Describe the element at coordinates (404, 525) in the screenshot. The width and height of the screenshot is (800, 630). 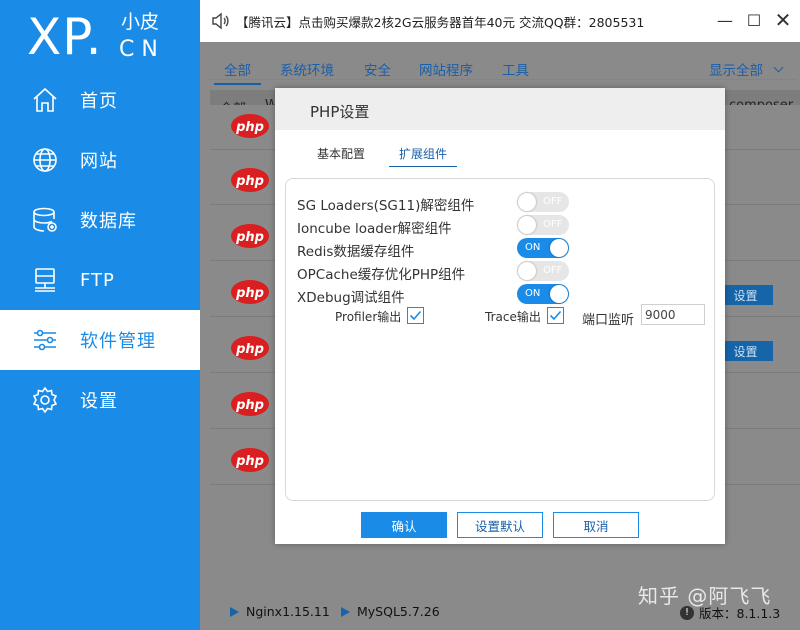
I see `confirm-button: 确认` at that location.